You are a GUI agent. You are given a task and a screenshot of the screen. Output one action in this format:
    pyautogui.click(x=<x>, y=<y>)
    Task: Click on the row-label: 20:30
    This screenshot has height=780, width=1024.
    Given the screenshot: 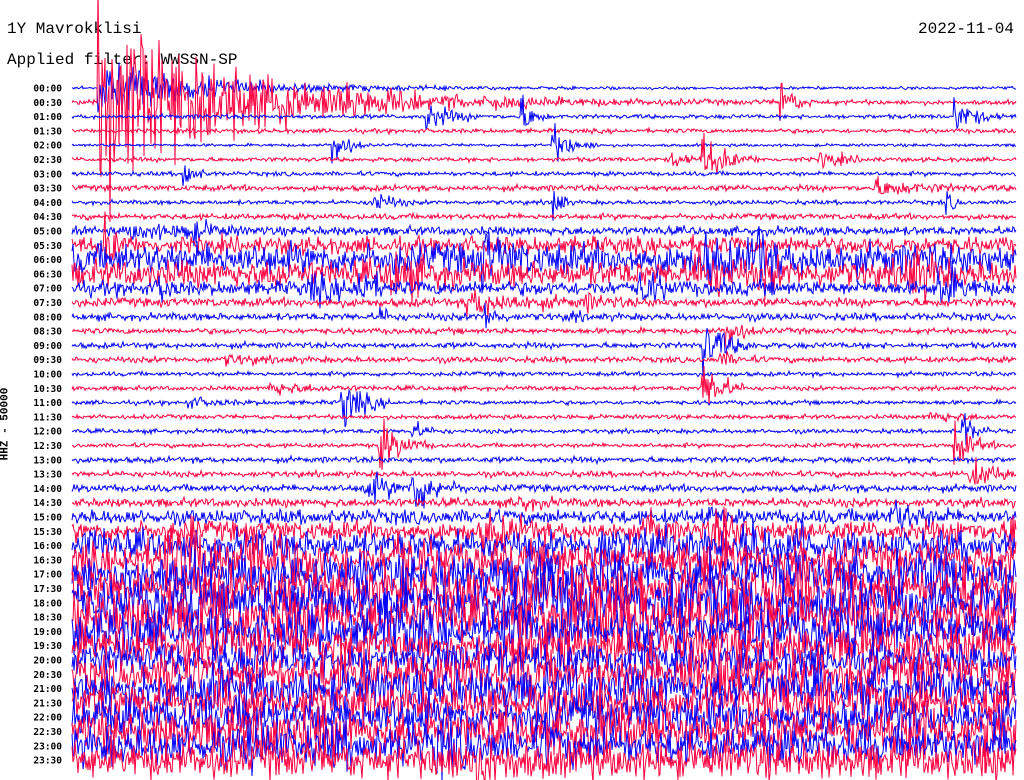 What is the action you would take?
    pyautogui.click(x=47, y=675)
    